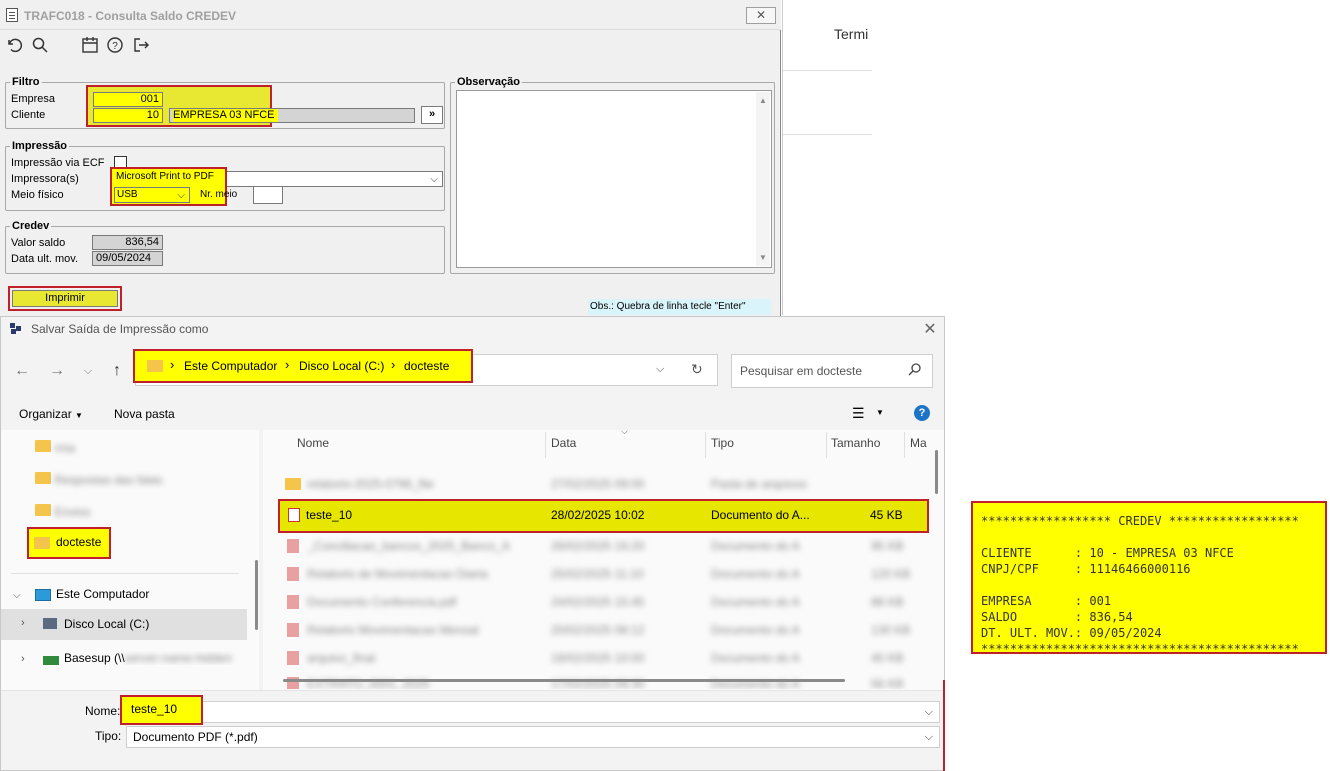 The width and height of the screenshot is (1330, 771). What do you see at coordinates (58, 163) in the screenshot?
I see `ecf-label: Impressão via ECF` at bounding box center [58, 163].